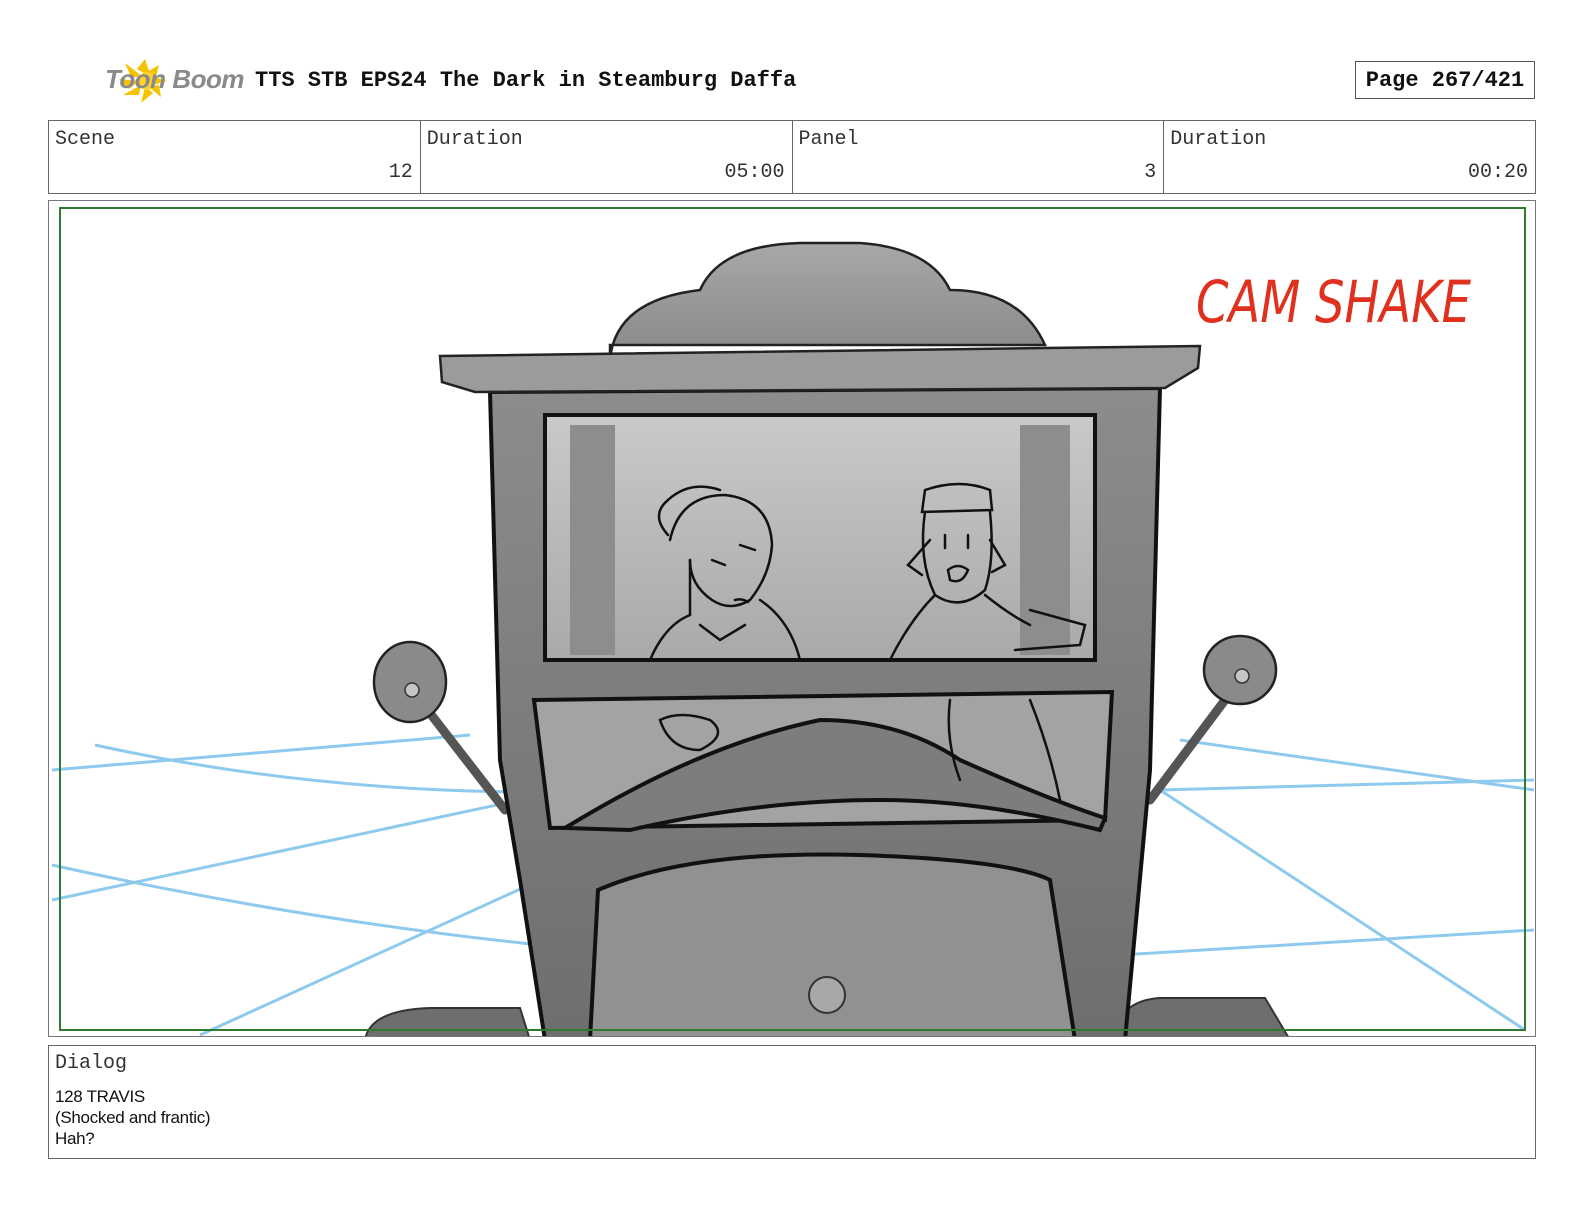  I want to click on cam-shake-annotation: CAM SHAKE, so click(1333, 302).